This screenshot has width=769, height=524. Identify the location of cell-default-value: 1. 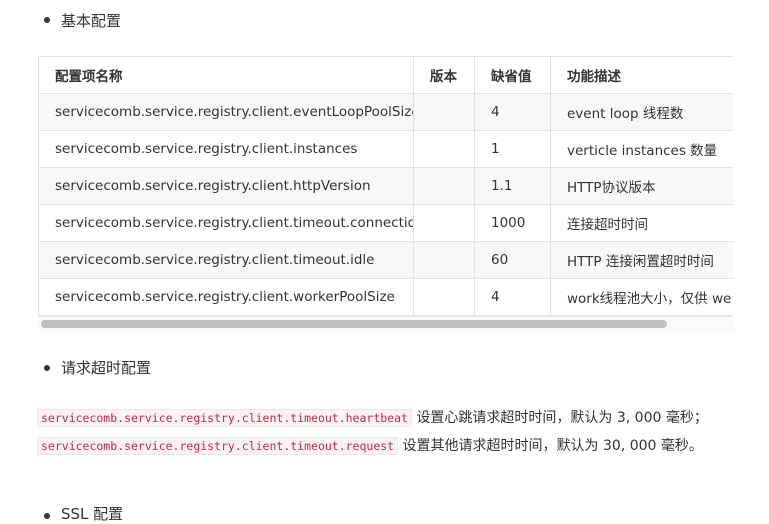
(512, 149).